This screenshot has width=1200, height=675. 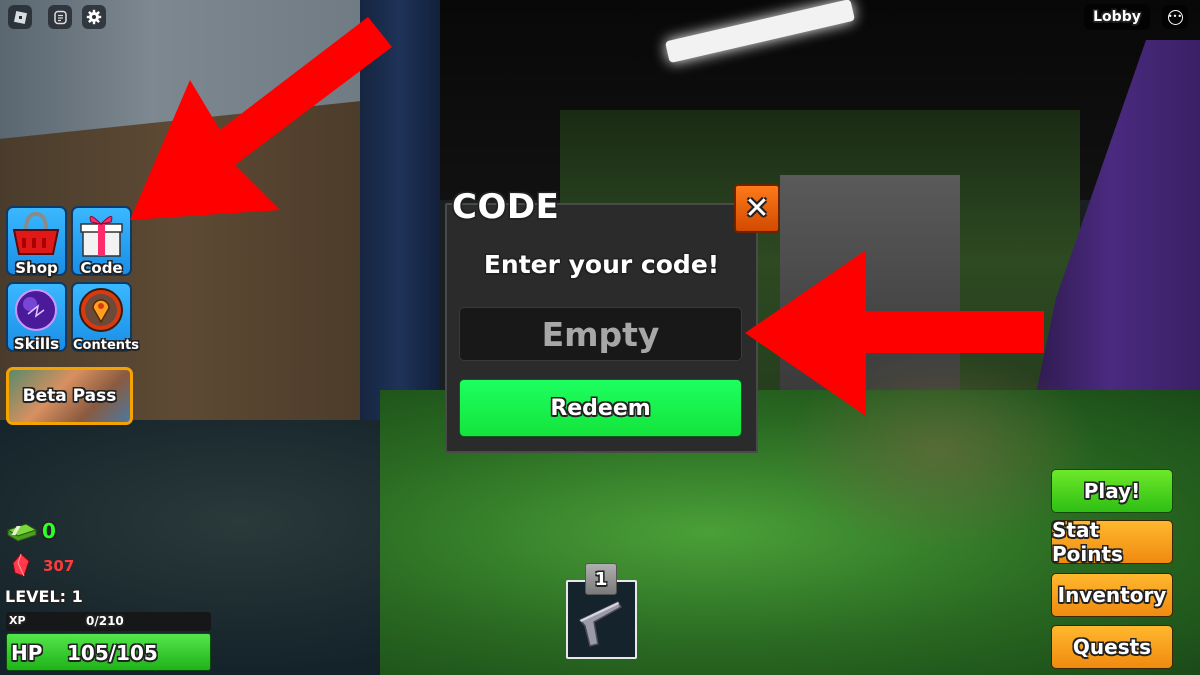 What do you see at coordinates (36, 310) in the screenshot?
I see `purple-orb-icon` at bounding box center [36, 310].